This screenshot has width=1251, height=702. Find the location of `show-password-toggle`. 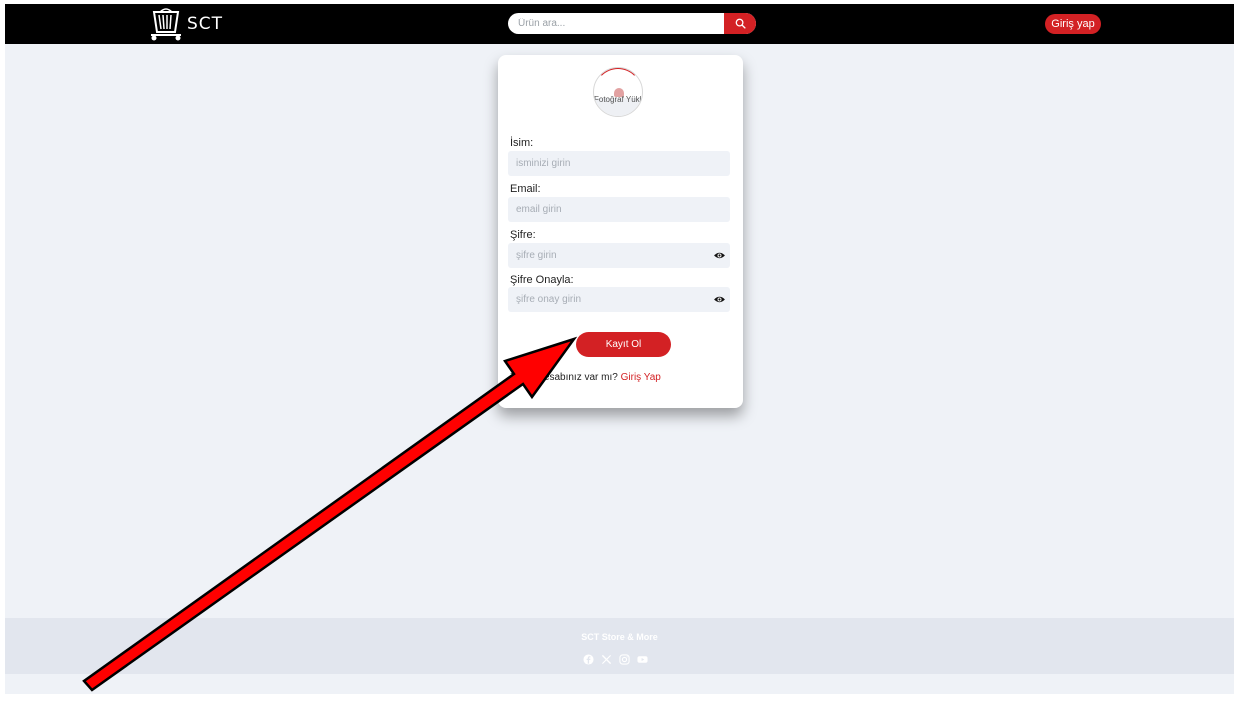

show-password-toggle is located at coordinates (719, 255).